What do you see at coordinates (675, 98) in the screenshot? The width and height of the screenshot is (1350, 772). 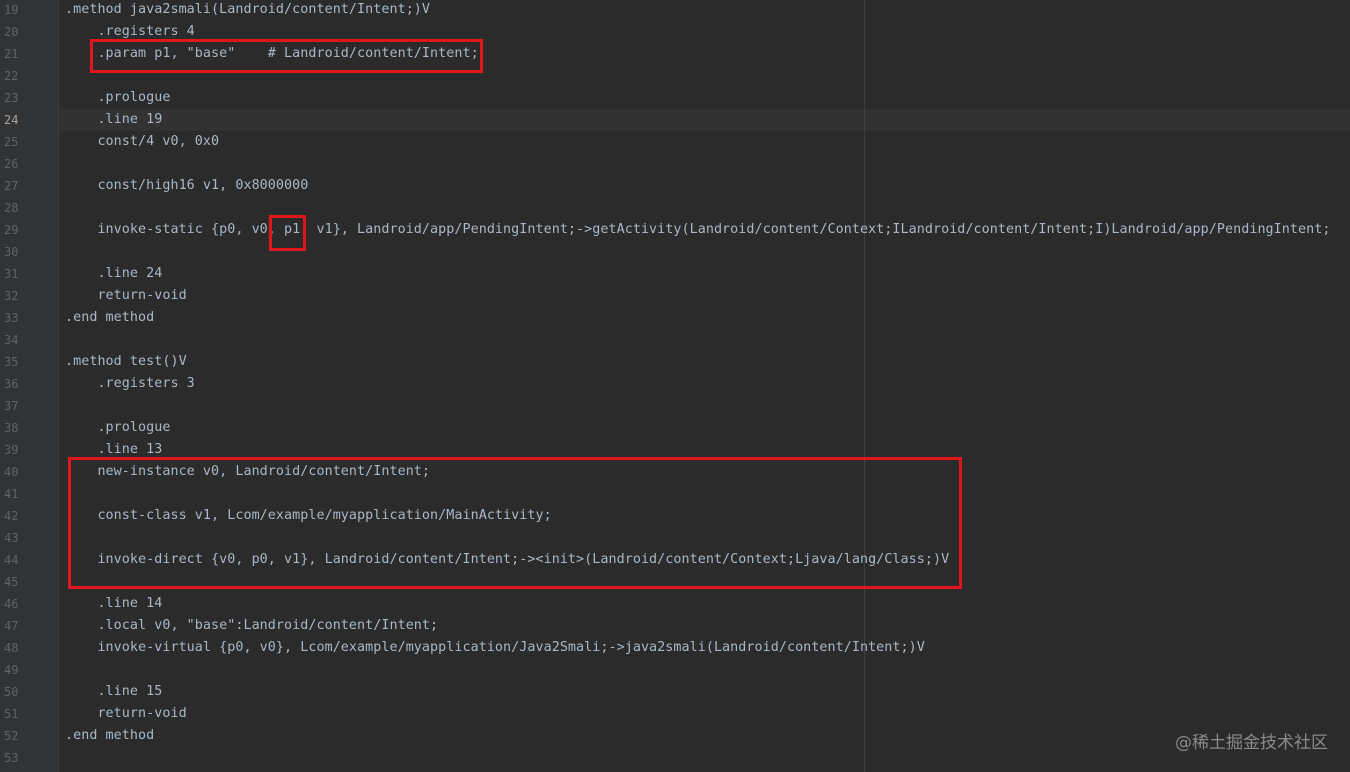 I see `code-line: 23 .prologue` at bounding box center [675, 98].